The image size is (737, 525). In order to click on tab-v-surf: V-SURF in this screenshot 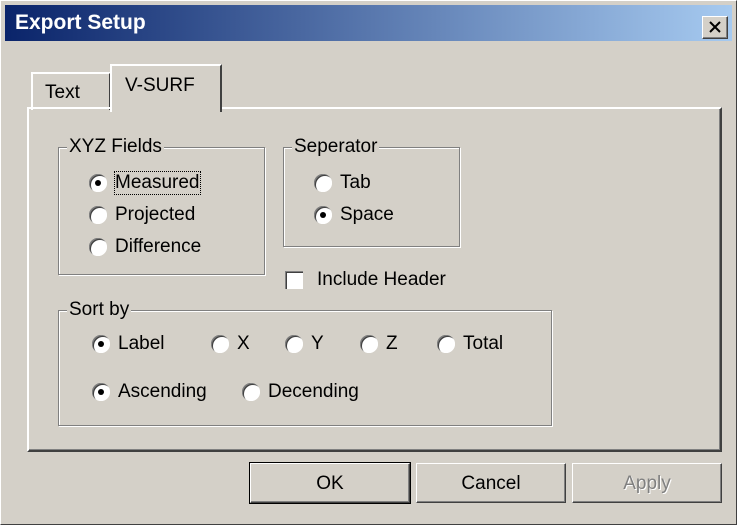, I will do `click(166, 88)`.